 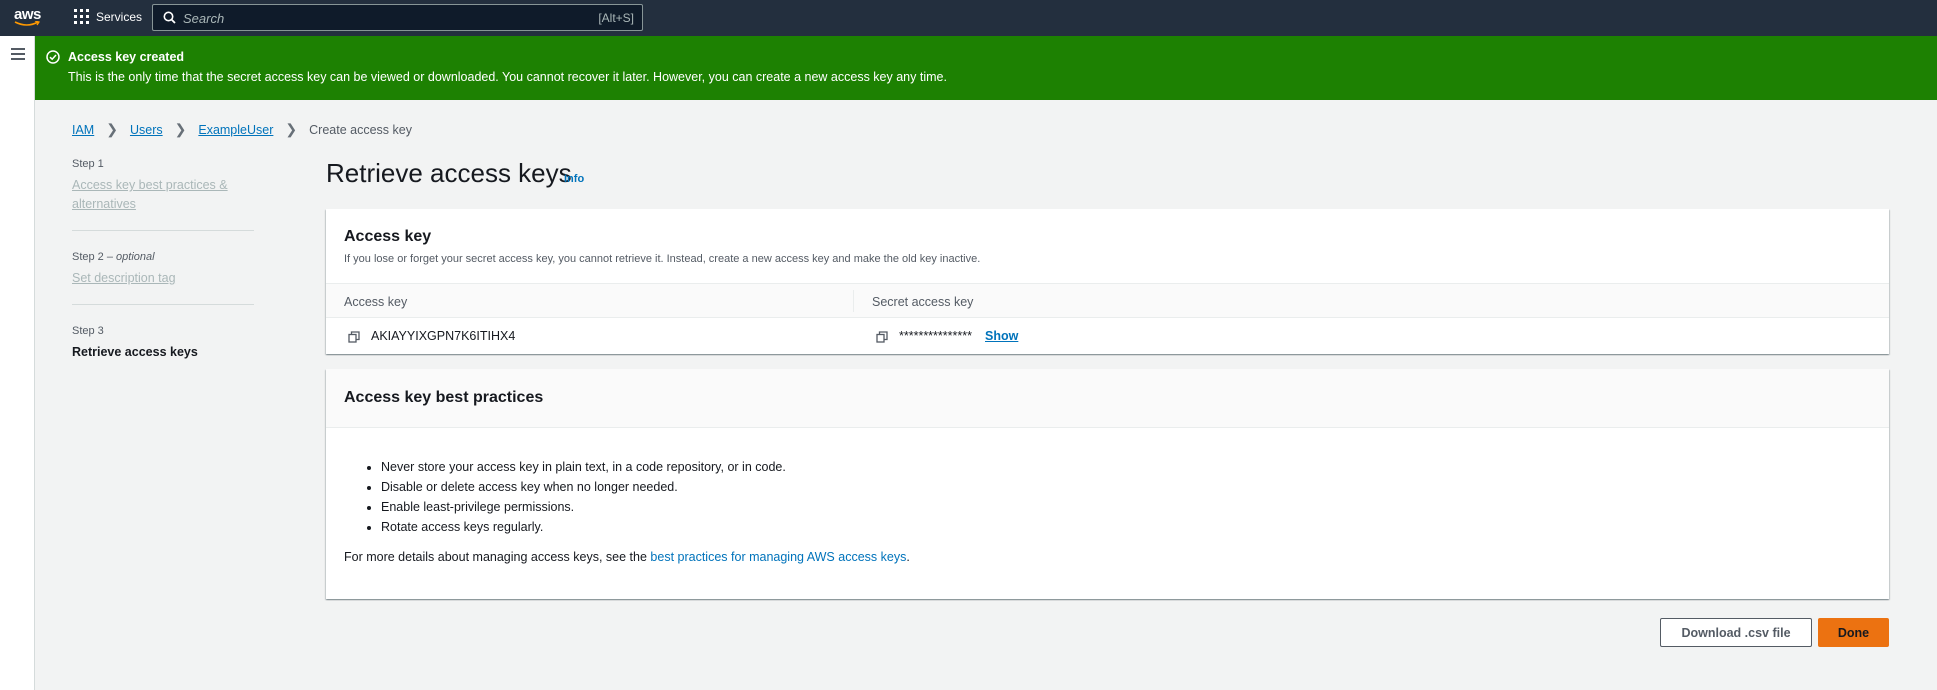 What do you see at coordinates (146, 130) in the screenshot?
I see `breadcrumb-users: Users` at bounding box center [146, 130].